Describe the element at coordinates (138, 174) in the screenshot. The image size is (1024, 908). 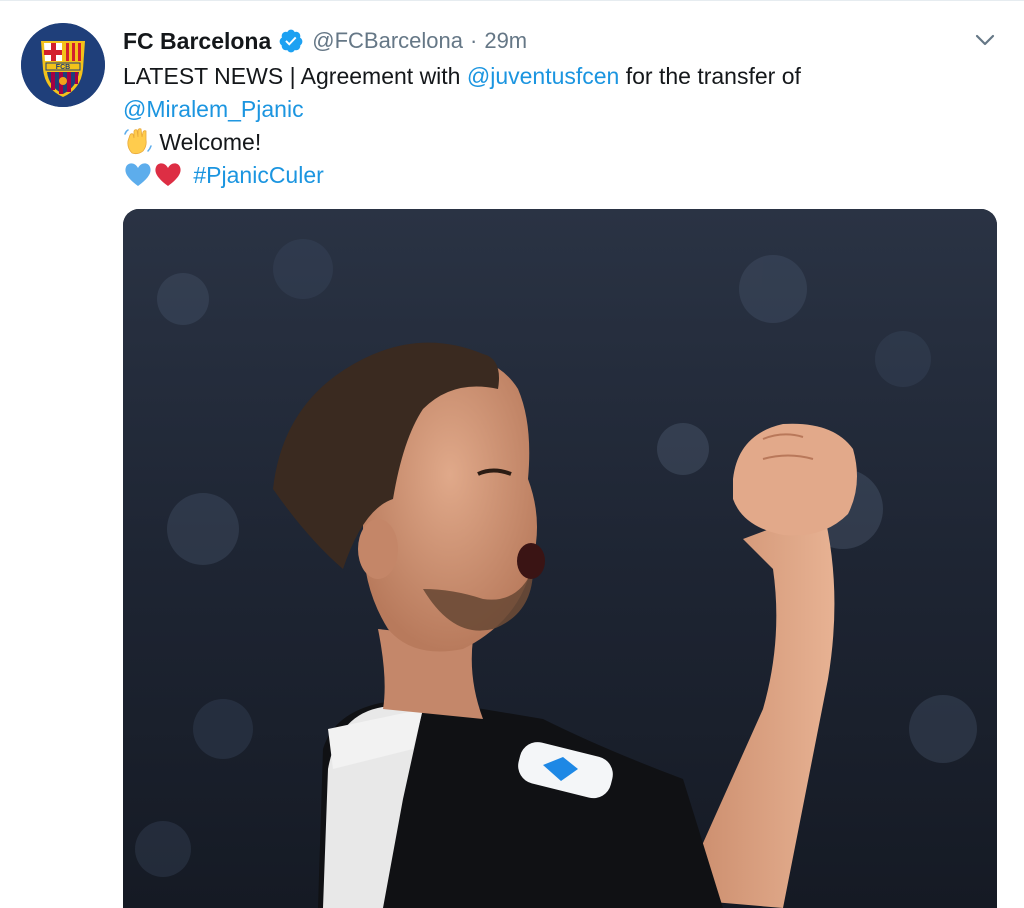
I see `blue-heart-icon` at that location.